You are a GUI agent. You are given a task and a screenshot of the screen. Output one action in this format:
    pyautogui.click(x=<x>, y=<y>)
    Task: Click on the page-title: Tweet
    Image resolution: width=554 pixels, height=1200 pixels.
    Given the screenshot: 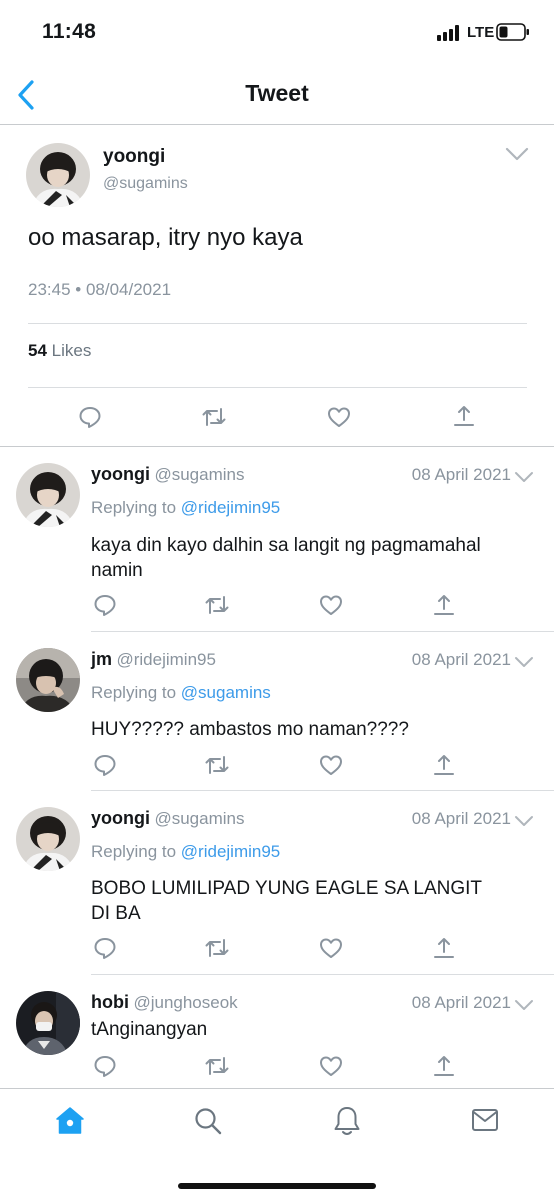 What is the action you would take?
    pyautogui.click(x=277, y=93)
    